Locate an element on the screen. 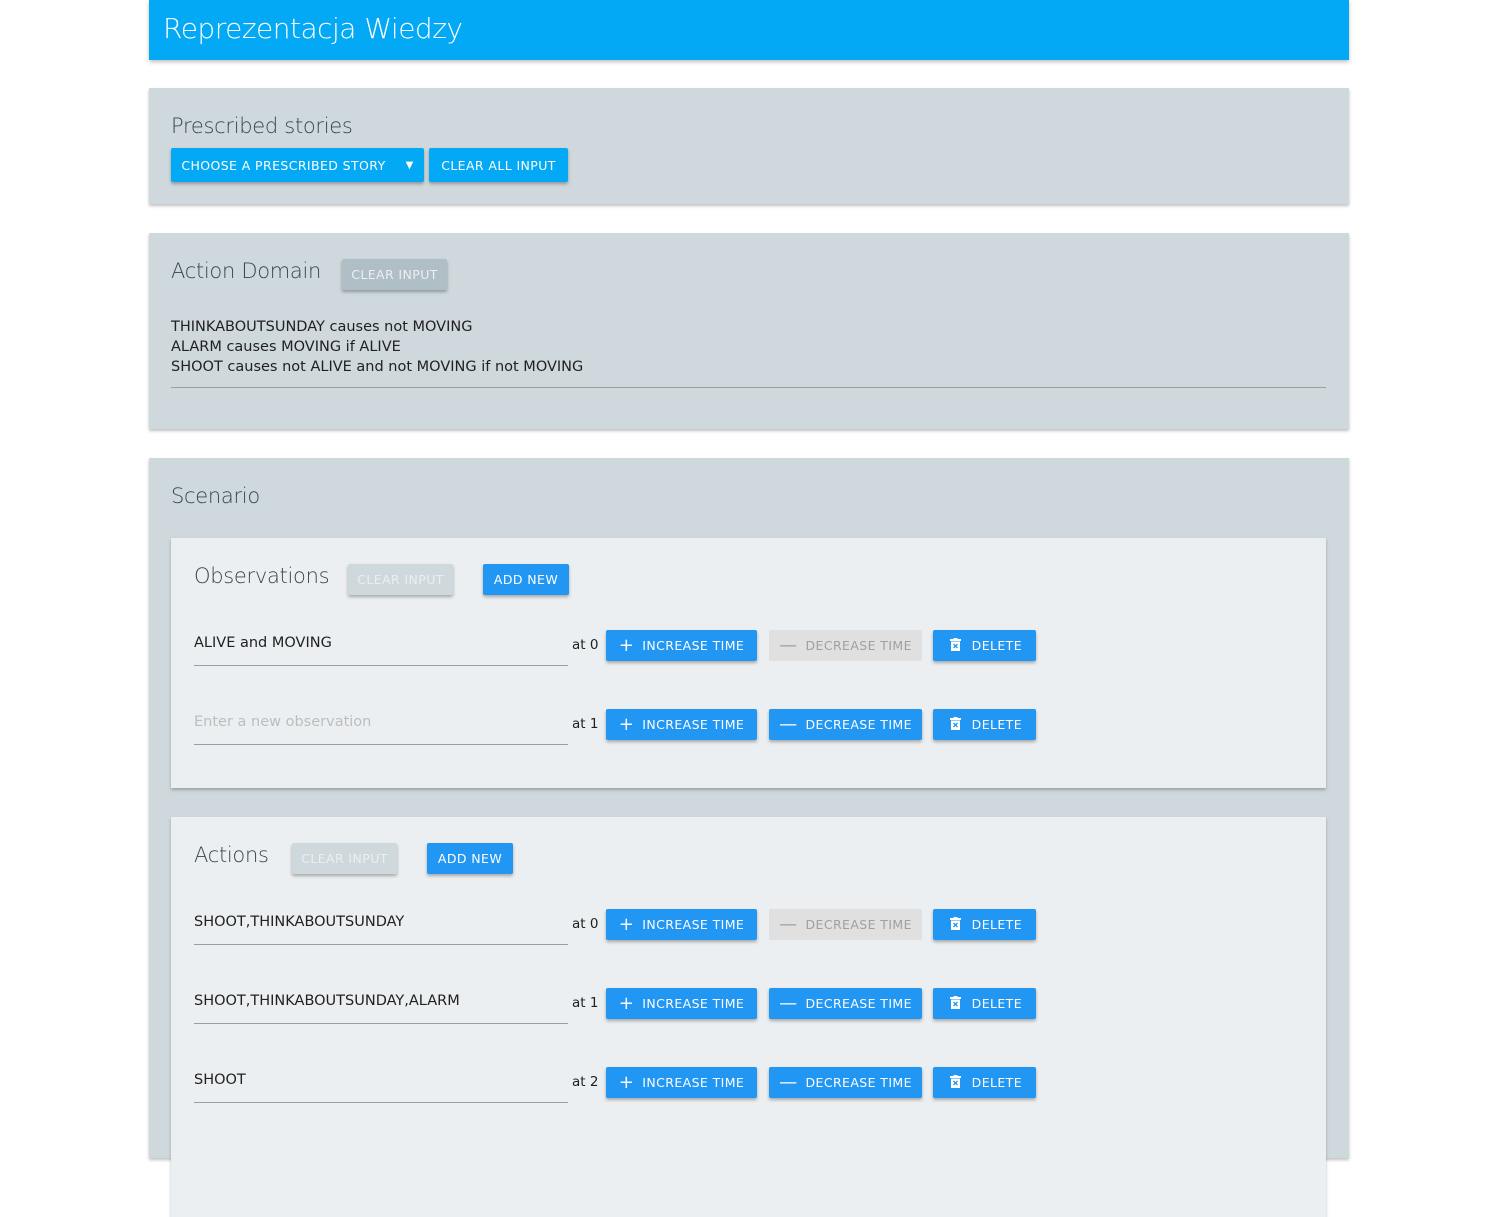  domain-clear-input-button: CLEAR INPUT is located at coordinates (394, 274).